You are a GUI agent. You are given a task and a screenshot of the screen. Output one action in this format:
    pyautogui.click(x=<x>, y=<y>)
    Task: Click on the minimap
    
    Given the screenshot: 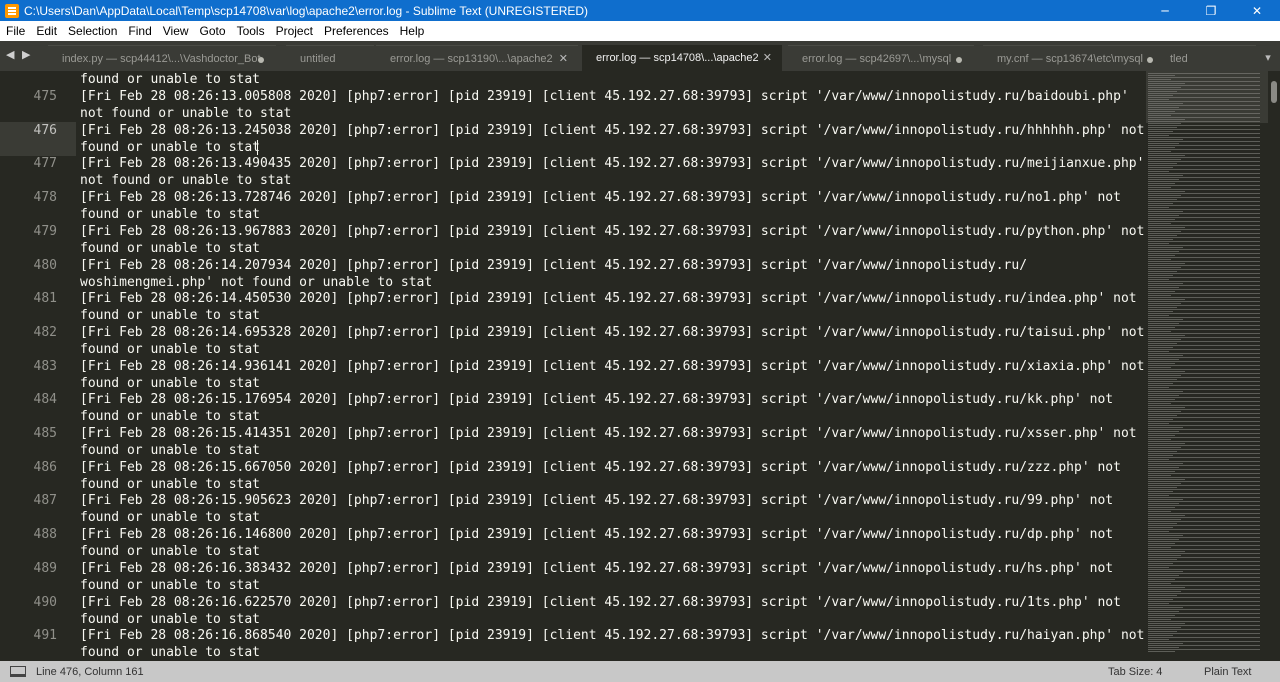 What is the action you would take?
    pyautogui.click(x=1207, y=366)
    